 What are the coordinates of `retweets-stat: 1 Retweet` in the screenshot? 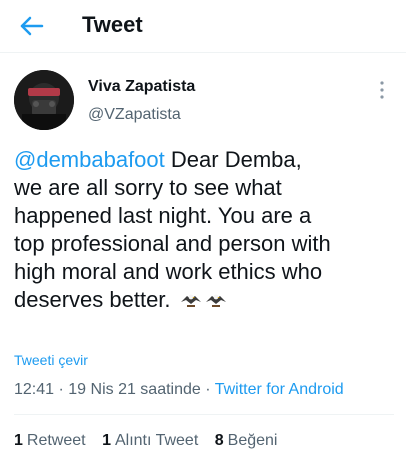 It's located at (50, 441).